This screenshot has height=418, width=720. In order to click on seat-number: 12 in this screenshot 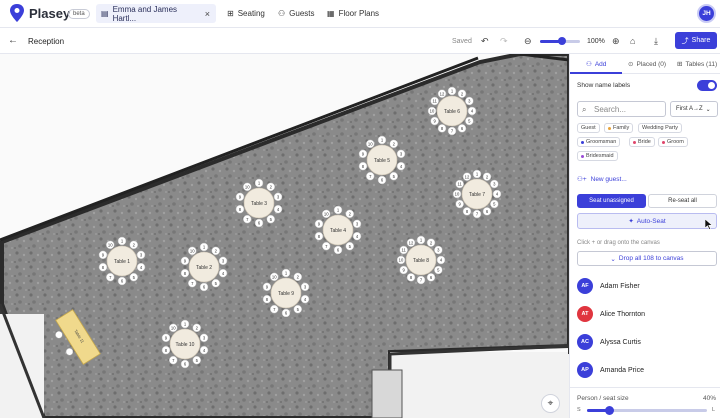, I will do `click(467, 176)`.